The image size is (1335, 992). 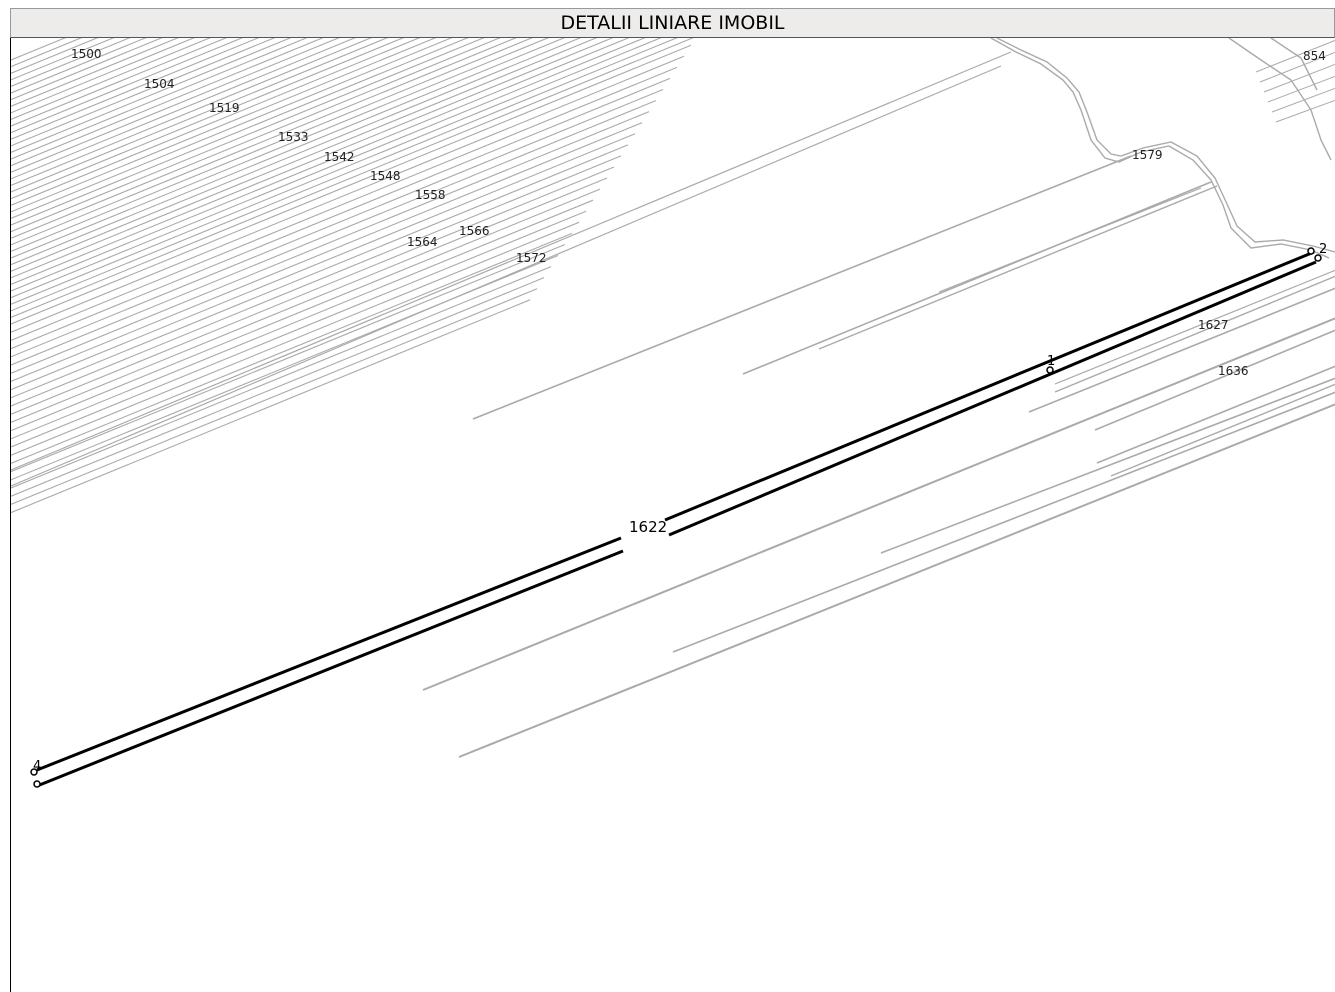 What do you see at coordinates (1213, 325) in the screenshot?
I see `parcel-label-1627: 1627` at bounding box center [1213, 325].